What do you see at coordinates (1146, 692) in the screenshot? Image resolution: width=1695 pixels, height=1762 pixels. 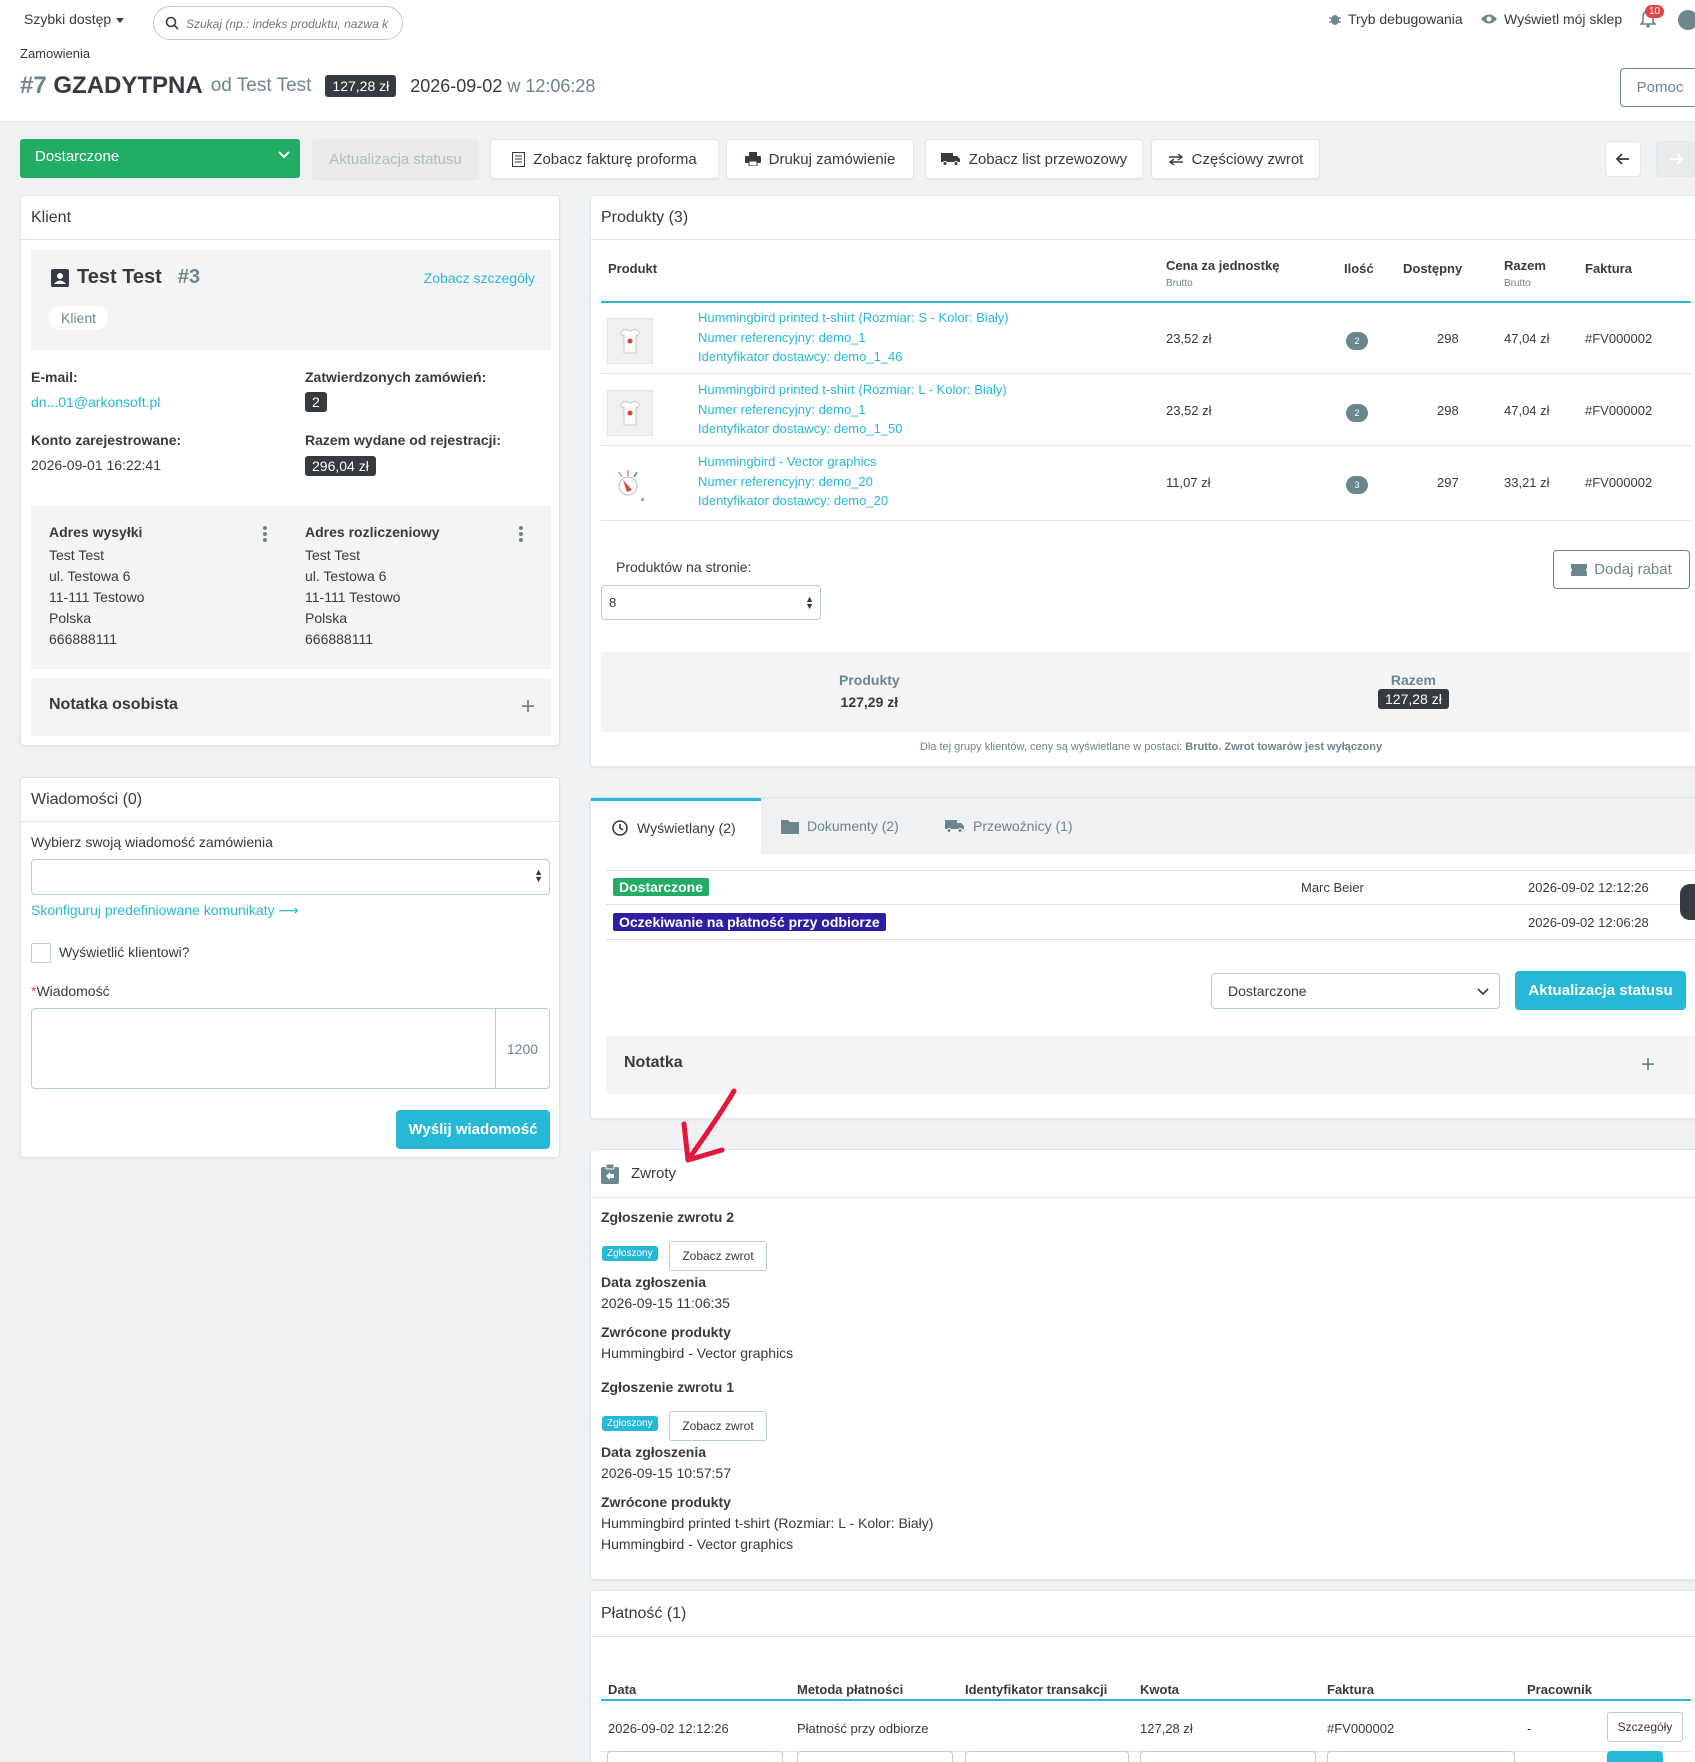 I see `order-totals-box: Produkty 127,29 zł Razem 127,28 zł` at bounding box center [1146, 692].